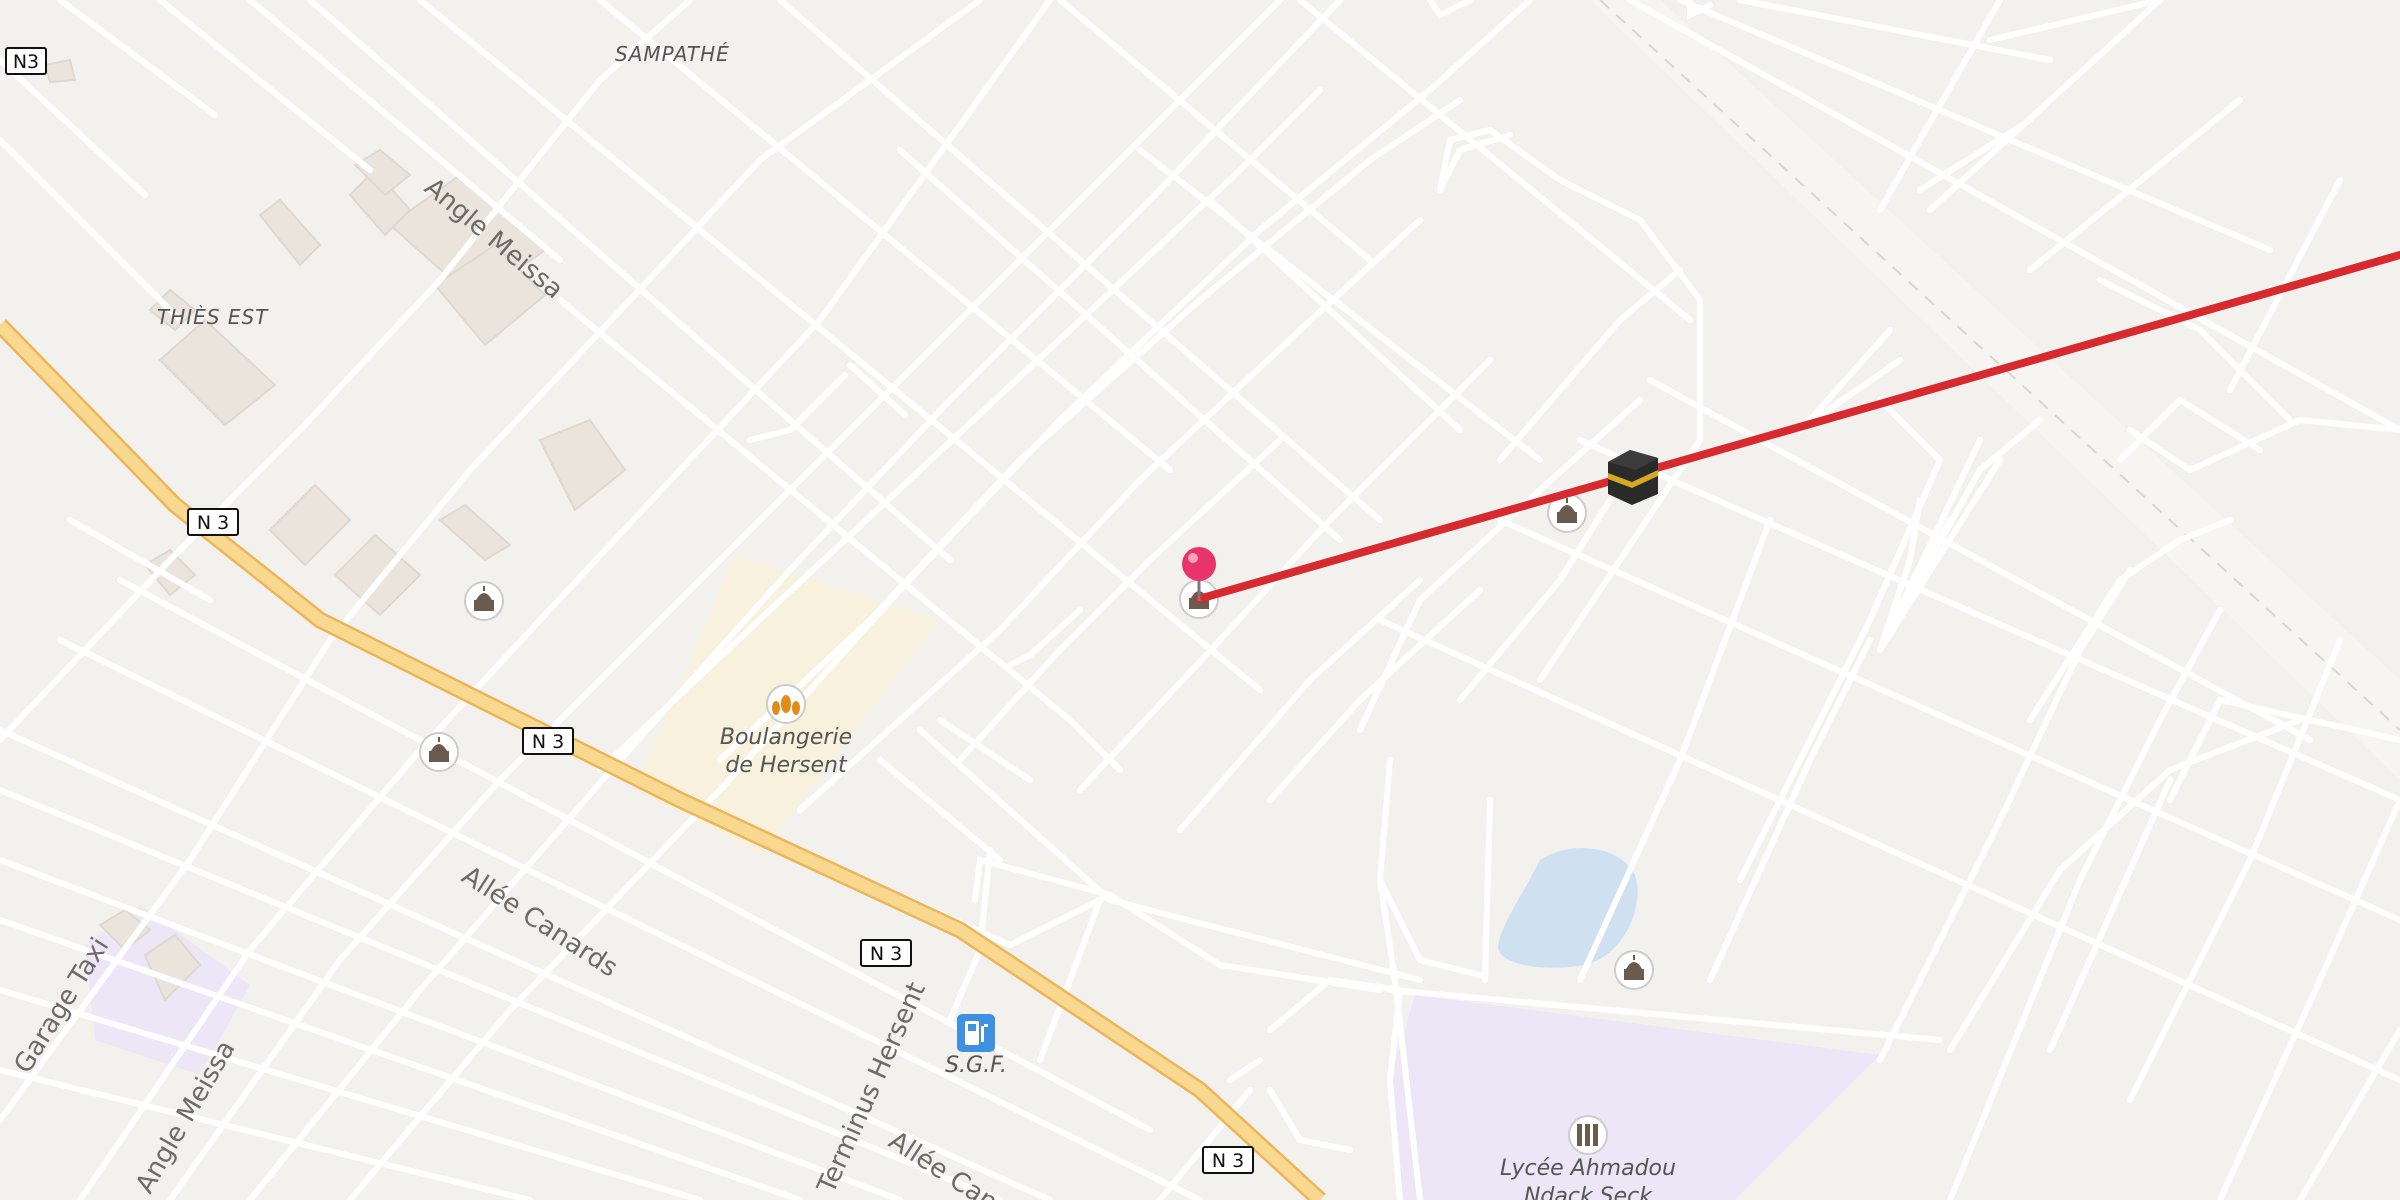  I want to click on kaaba-marker, so click(1633, 477).